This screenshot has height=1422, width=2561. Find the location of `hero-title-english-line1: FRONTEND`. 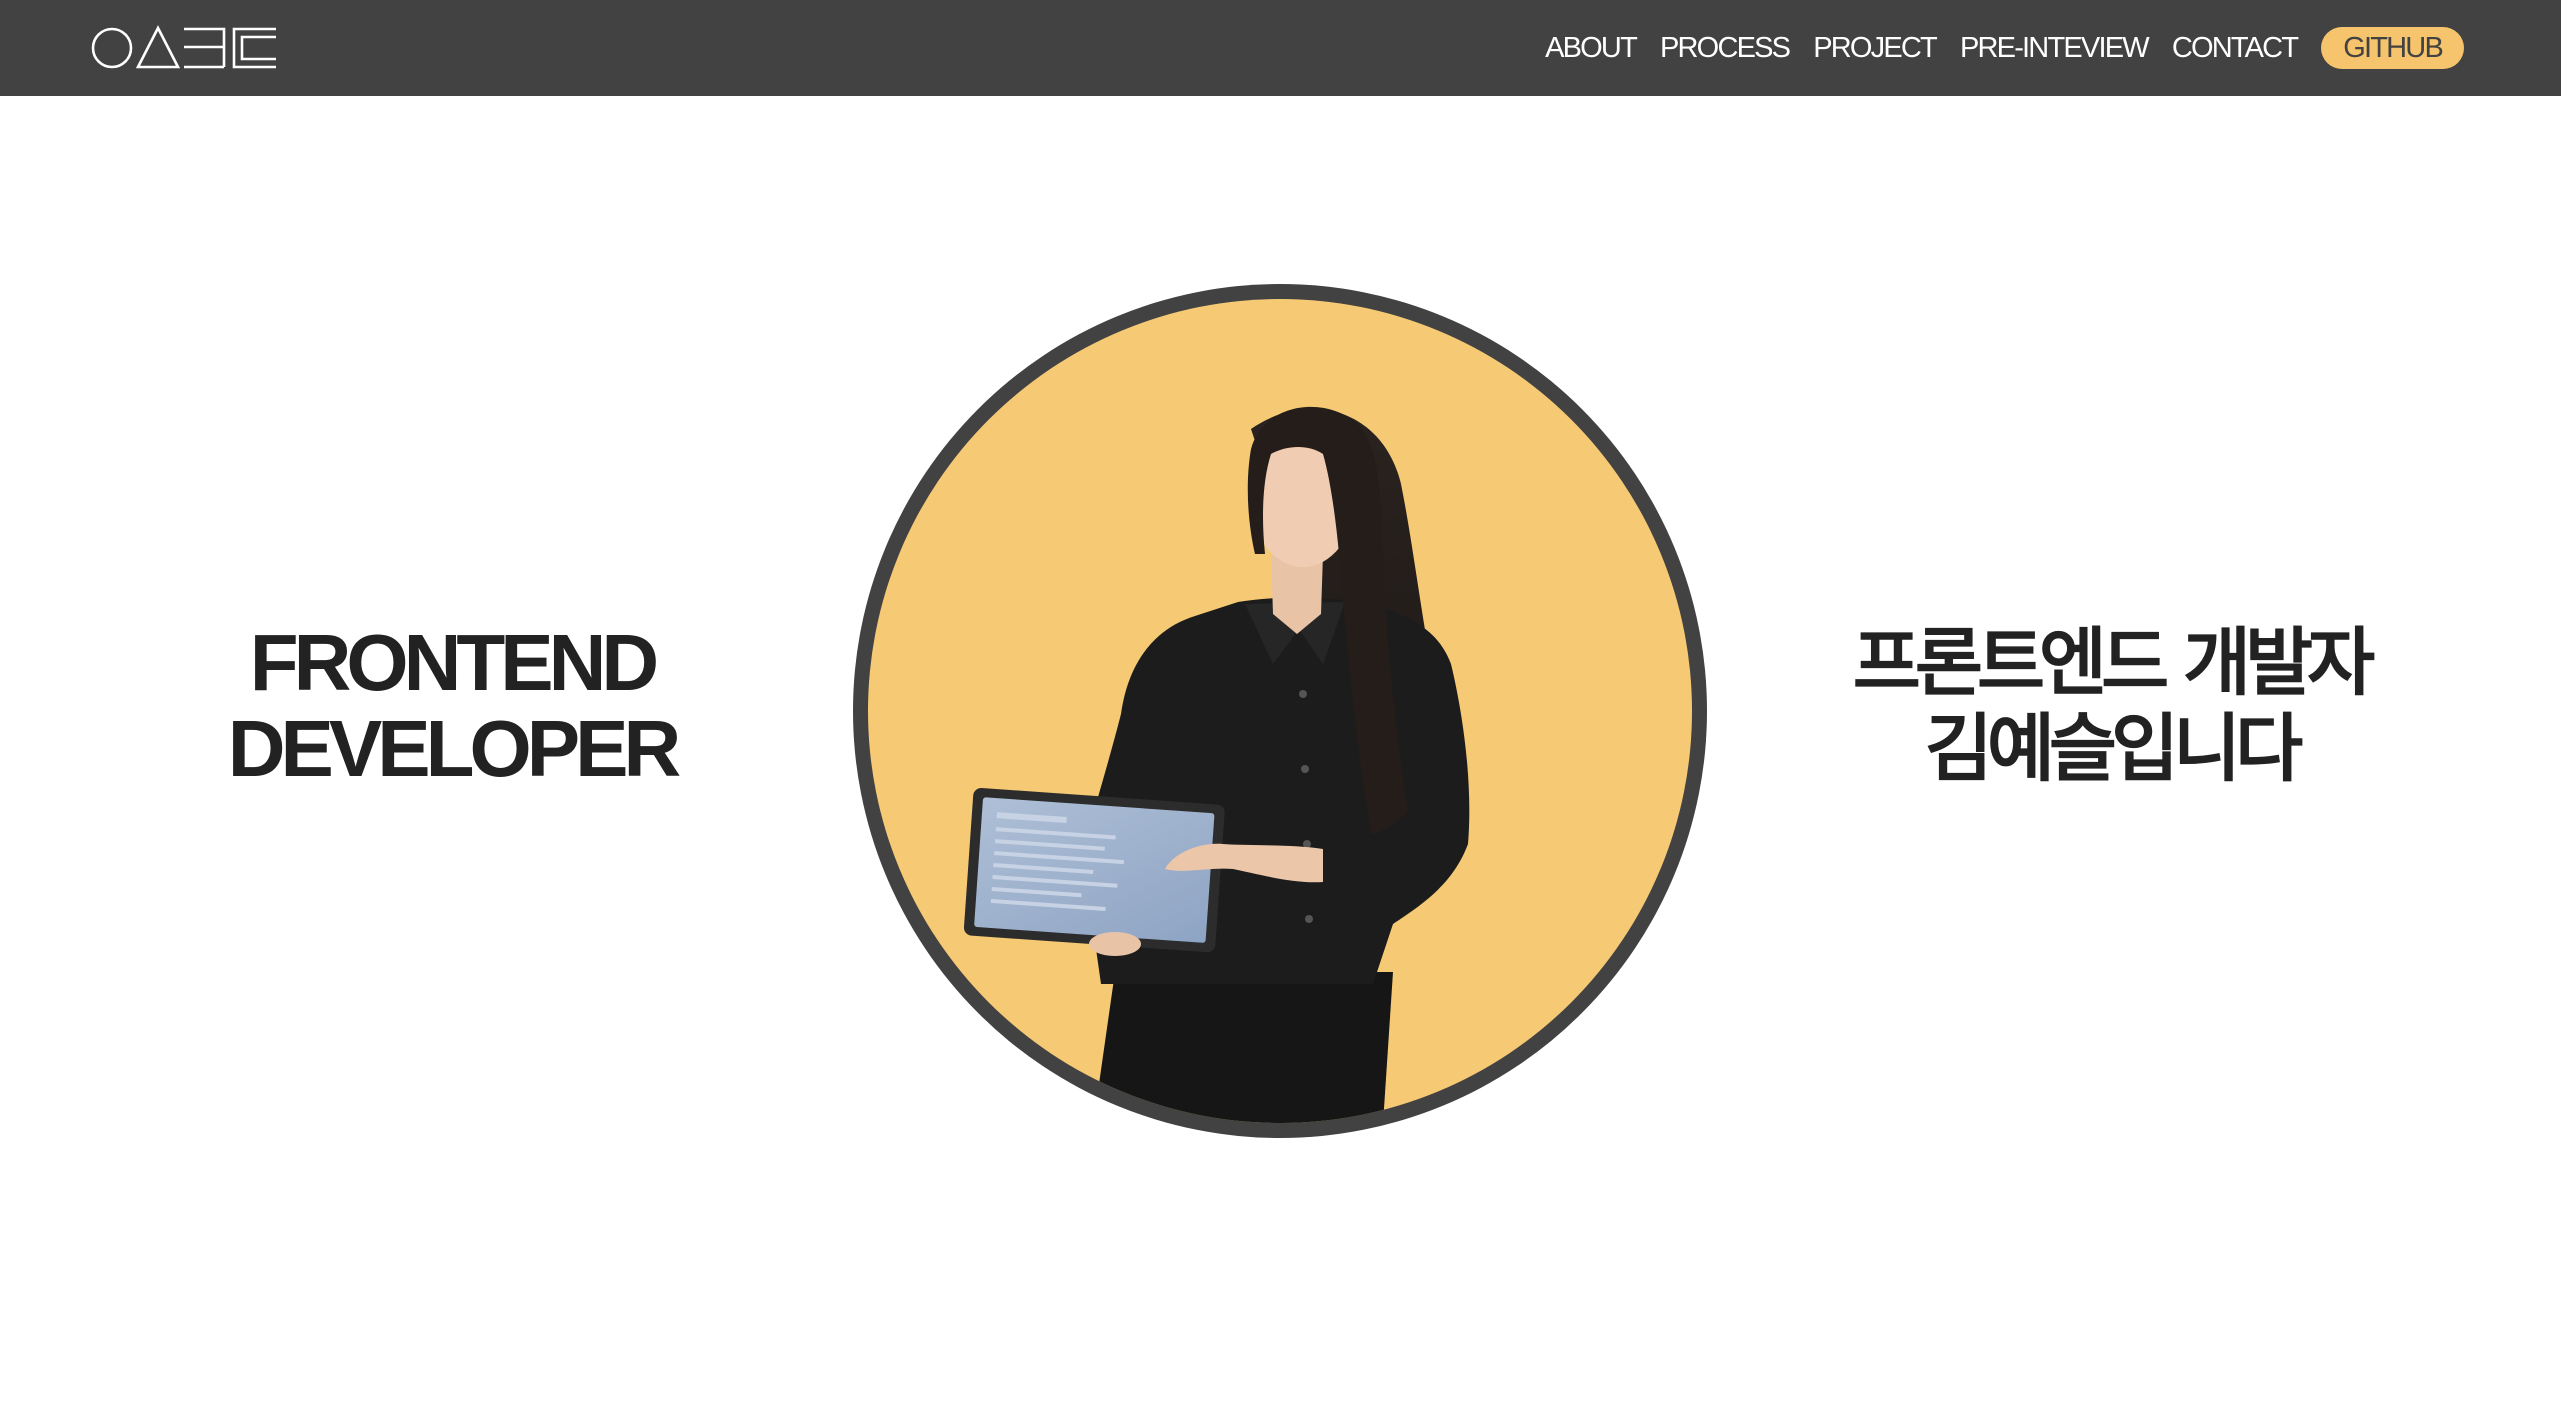

hero-title-english-line1: FRONTEND is located at coordinates (454, 662).